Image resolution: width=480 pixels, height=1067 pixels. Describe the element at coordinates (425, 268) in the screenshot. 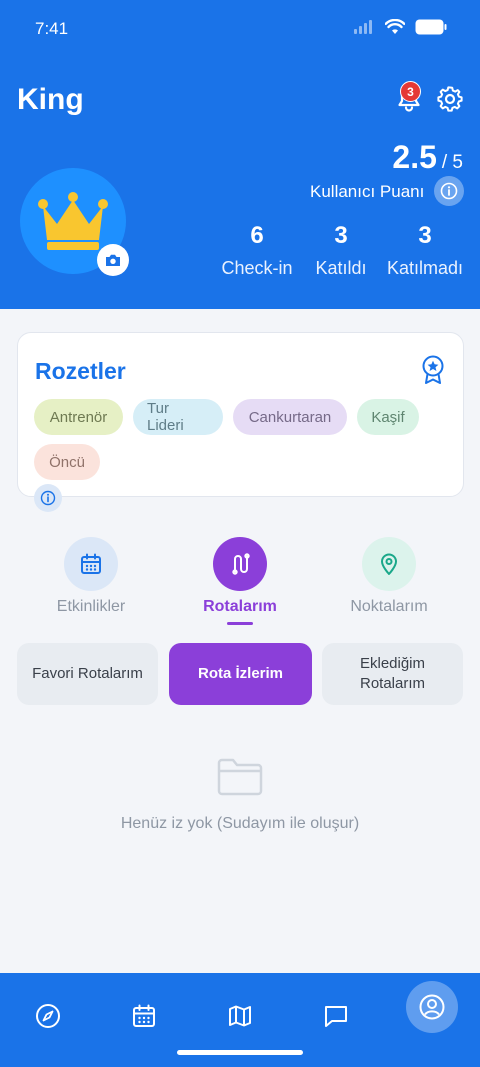

I see `stat-label: Katılmadı` at that location.